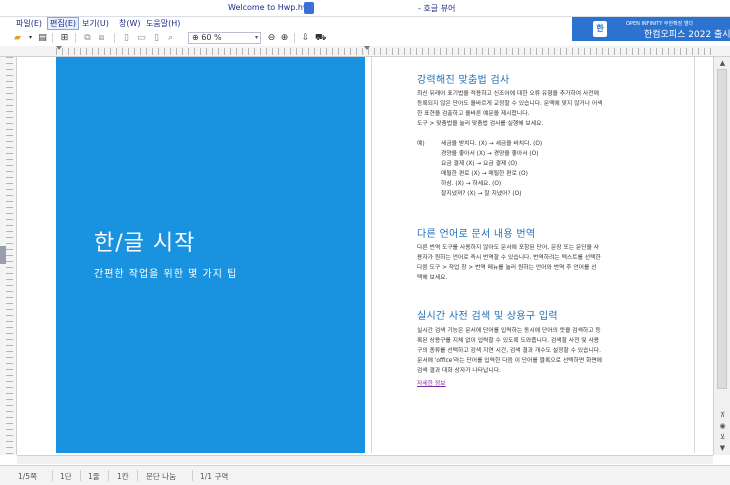 The width and height of the screenshot is (730, 485). Describe the element at coordinates (66, 476) in the screenshot. I see `status-column: 1단` at that location.